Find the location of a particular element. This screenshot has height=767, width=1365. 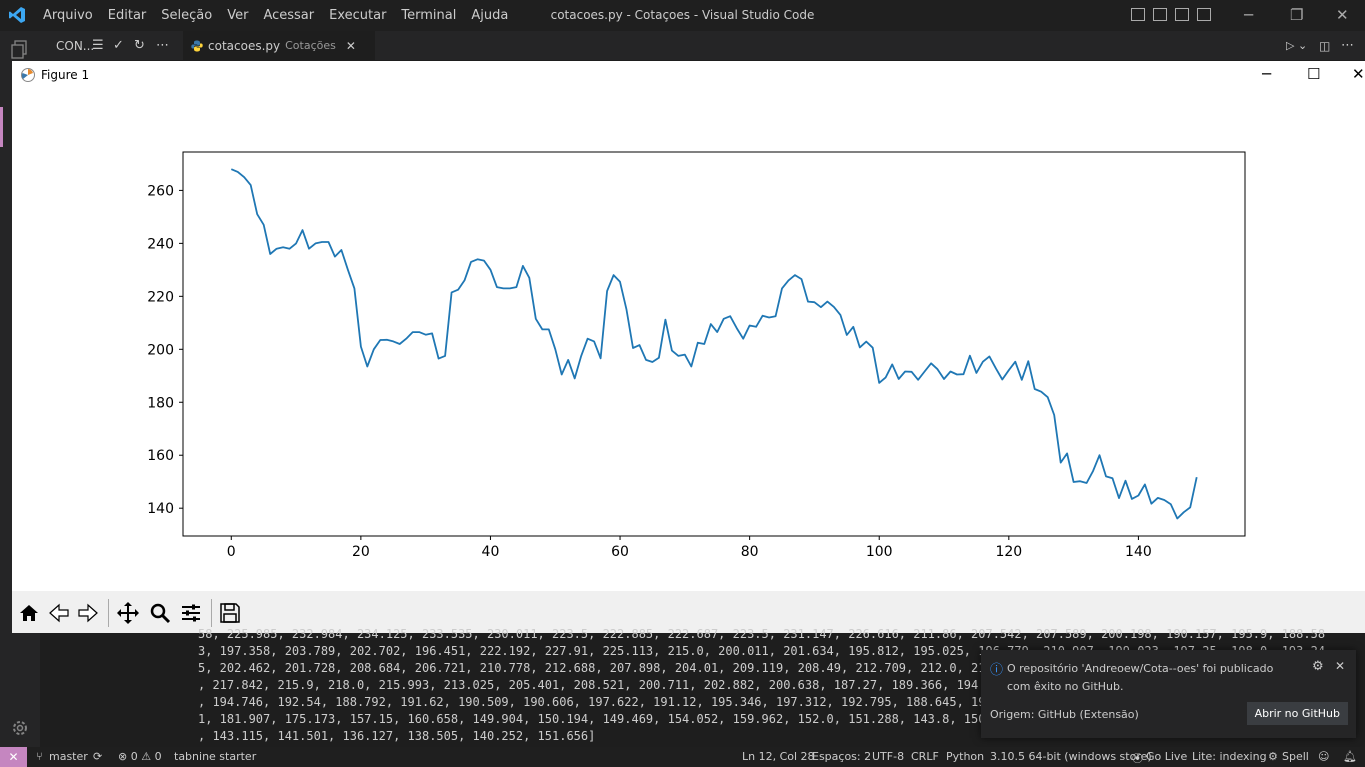

y-tick-label: 220 is located at coordinates (160, 297).